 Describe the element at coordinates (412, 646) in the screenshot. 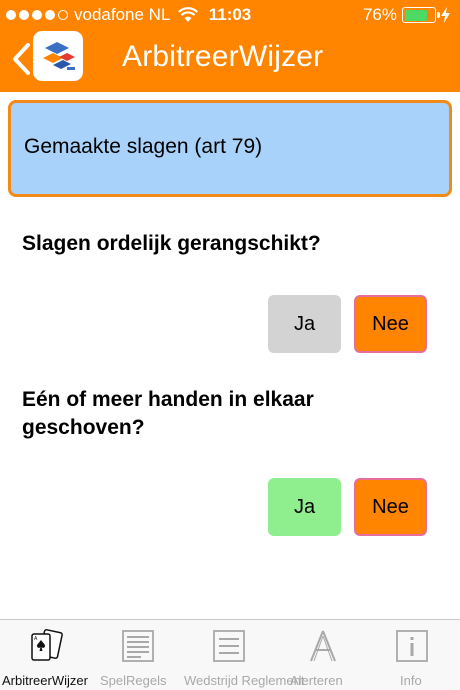

I see `info-icon` at that location.